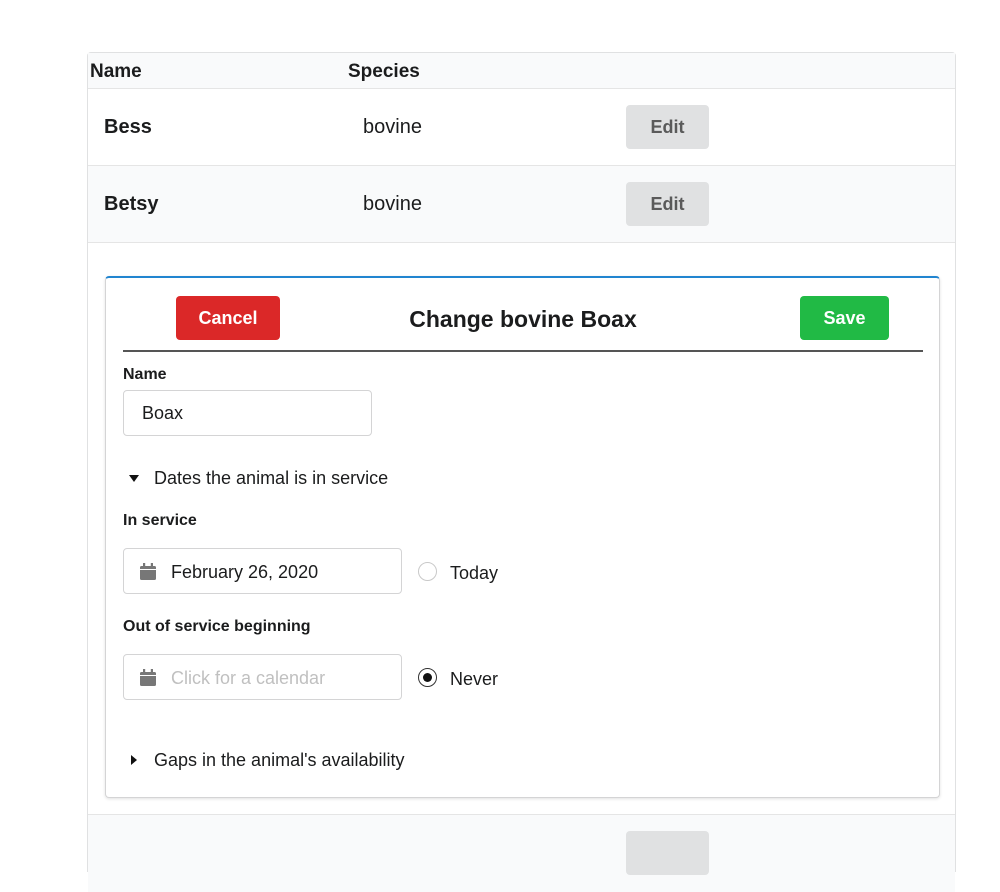 The image size is (1000, 892). I want to click on never-radio, so click(427, 677).